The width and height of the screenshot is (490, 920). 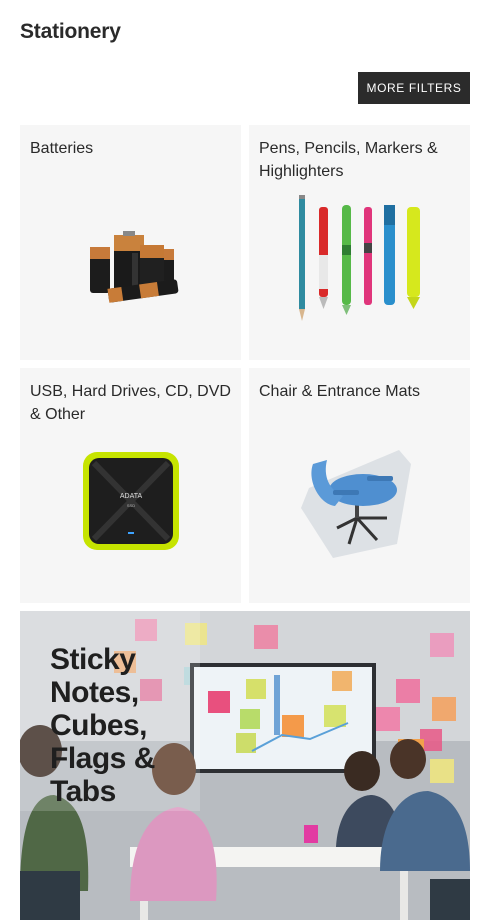 I want to click on batteries-icon, so click(x=134, y=267).